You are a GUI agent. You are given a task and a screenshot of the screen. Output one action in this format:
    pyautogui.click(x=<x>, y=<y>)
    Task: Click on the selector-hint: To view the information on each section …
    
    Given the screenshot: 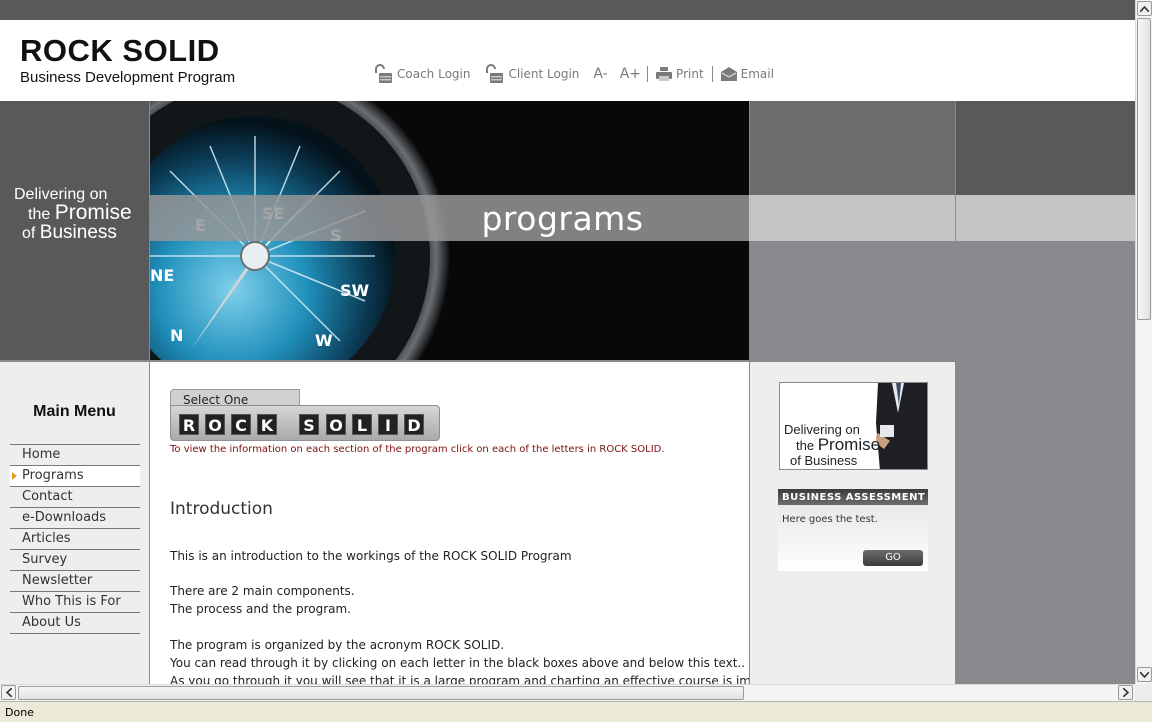 What is the action you would take?
    pyautogui.click(x=417, y=449)
    